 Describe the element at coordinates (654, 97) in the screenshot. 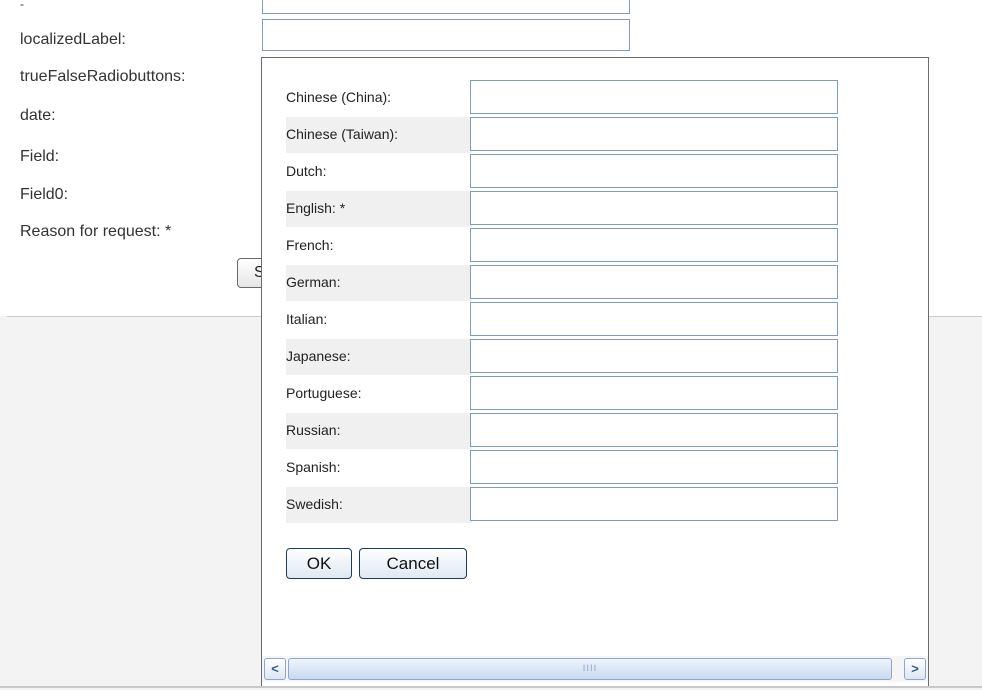

I see `chinese-china-input` at that location.